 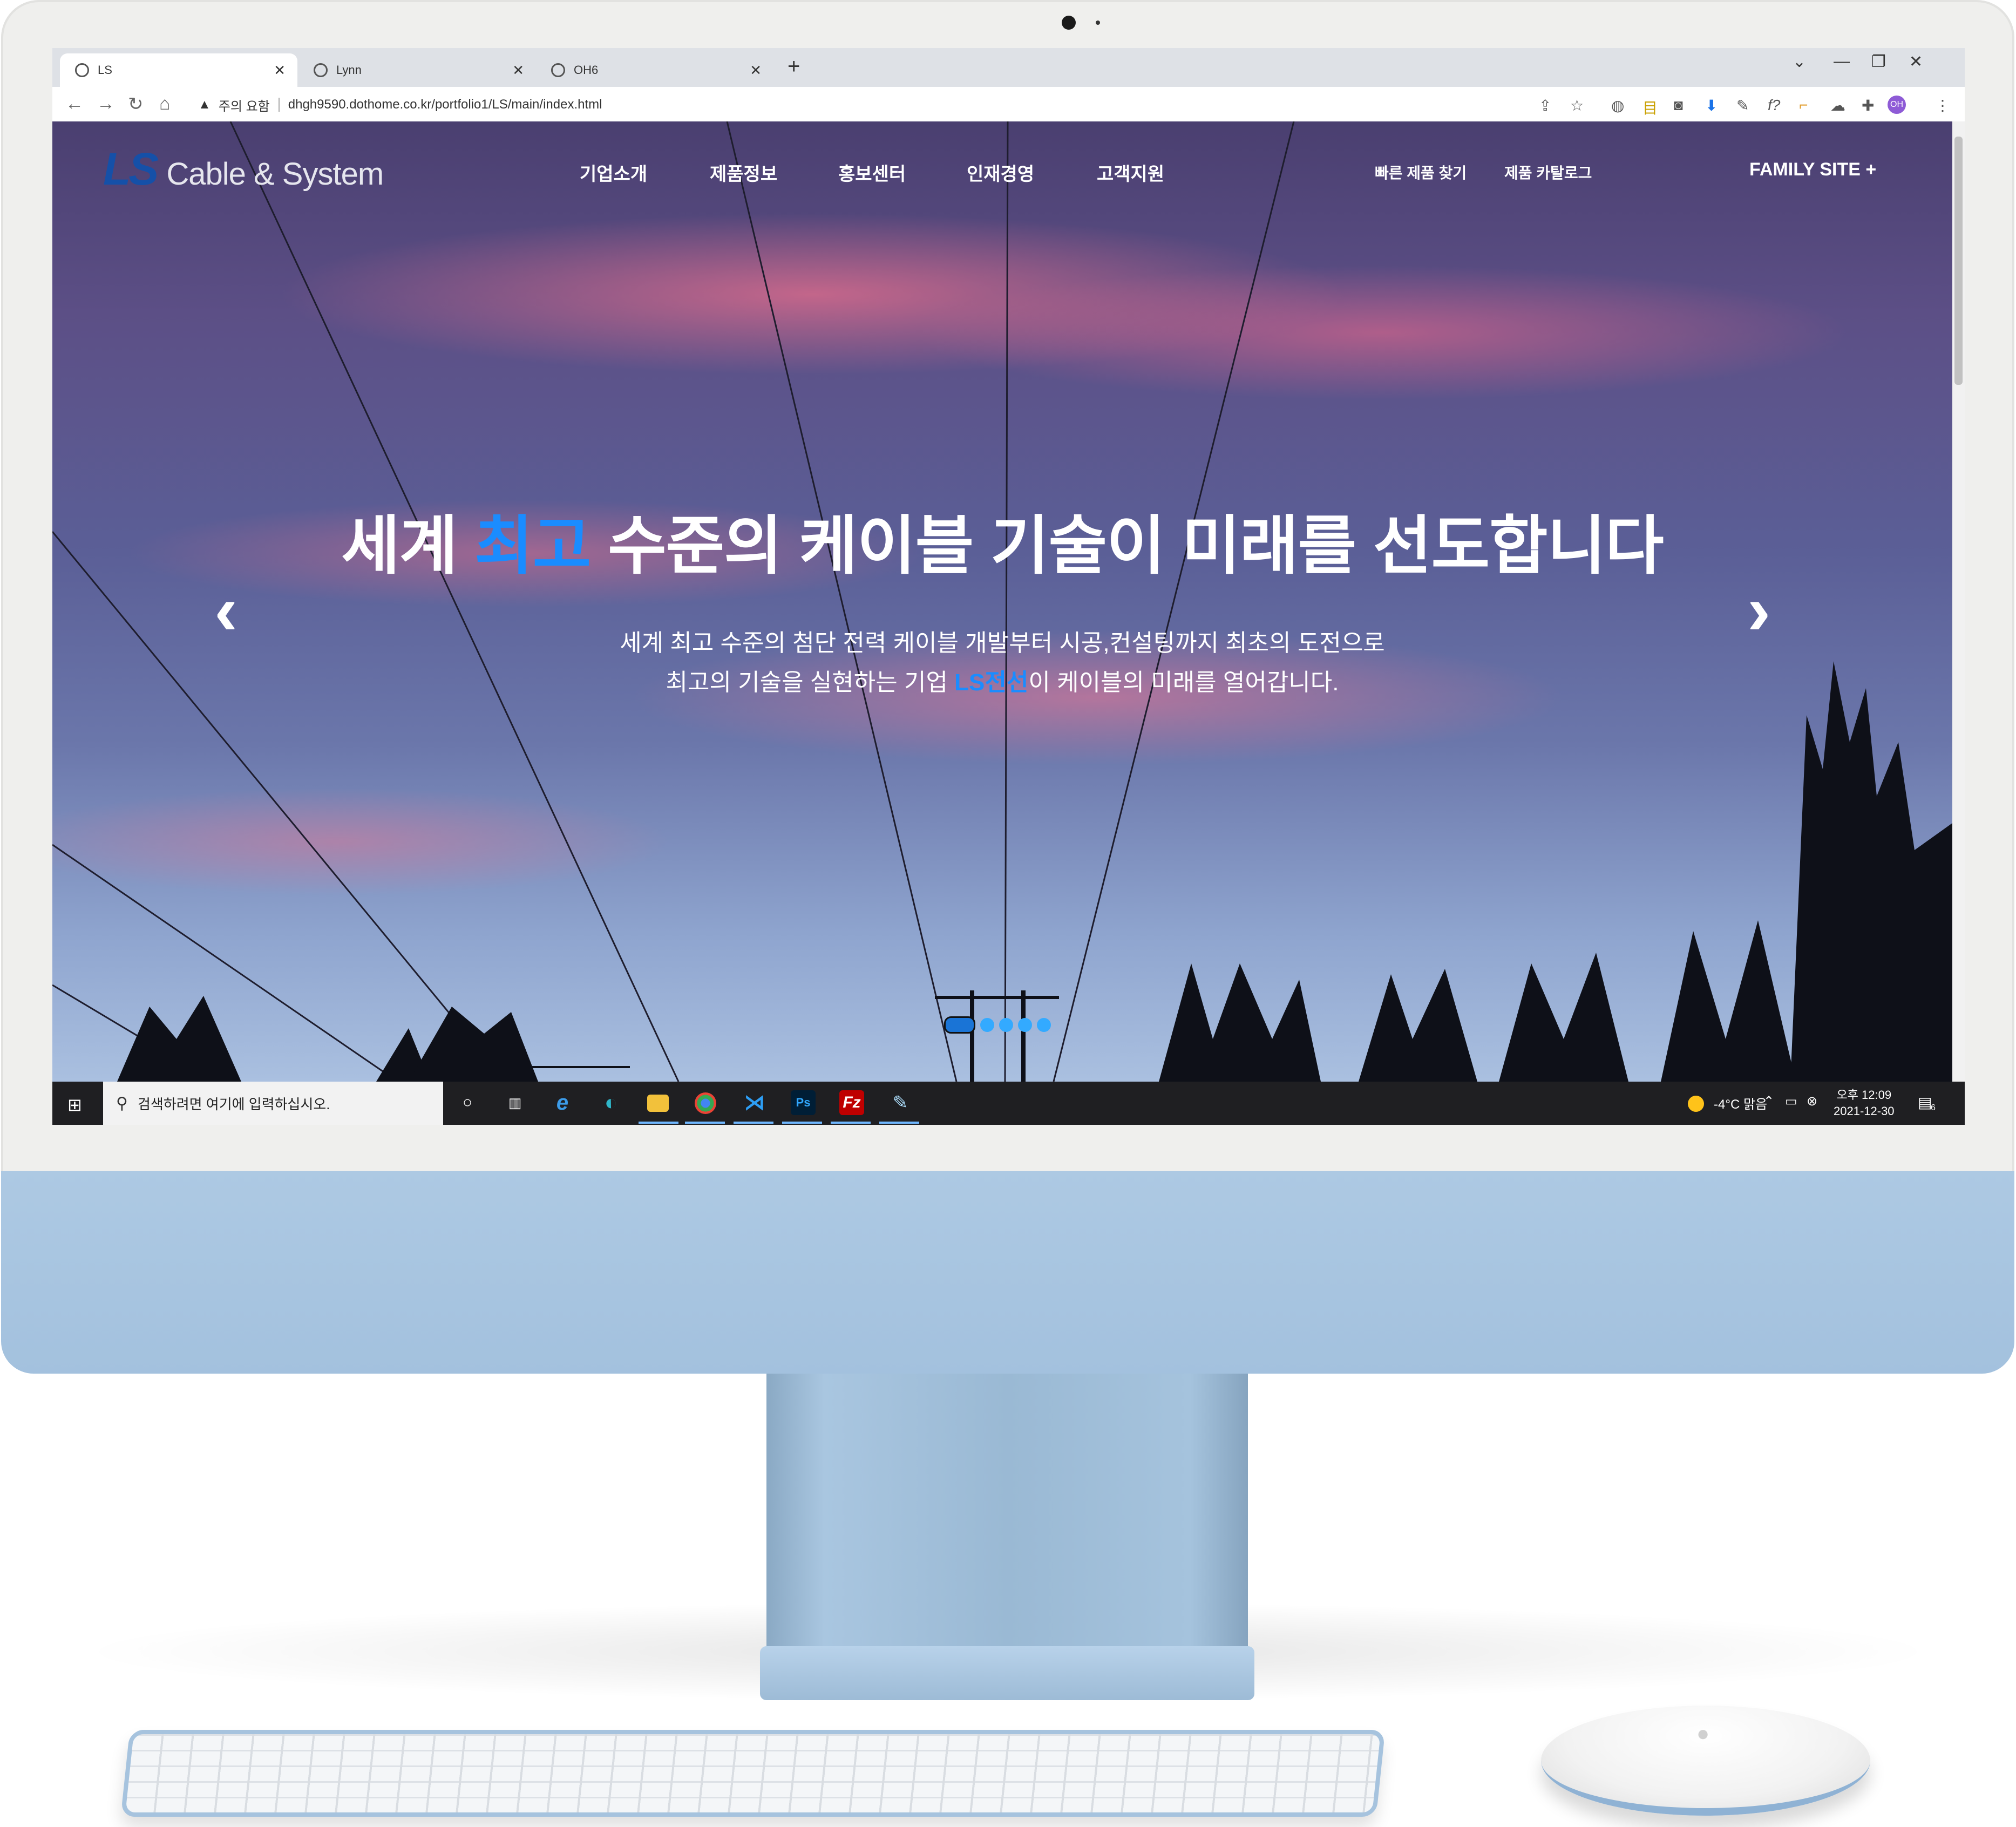 I want to click on tab-lynn: Lynn ✕, so click(x=417, y=70).